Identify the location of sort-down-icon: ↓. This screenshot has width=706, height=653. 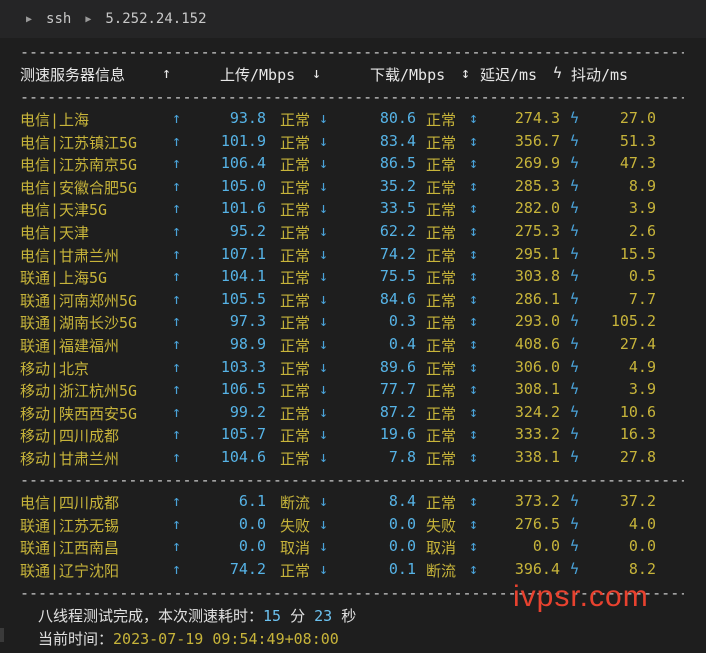
(317, 73).